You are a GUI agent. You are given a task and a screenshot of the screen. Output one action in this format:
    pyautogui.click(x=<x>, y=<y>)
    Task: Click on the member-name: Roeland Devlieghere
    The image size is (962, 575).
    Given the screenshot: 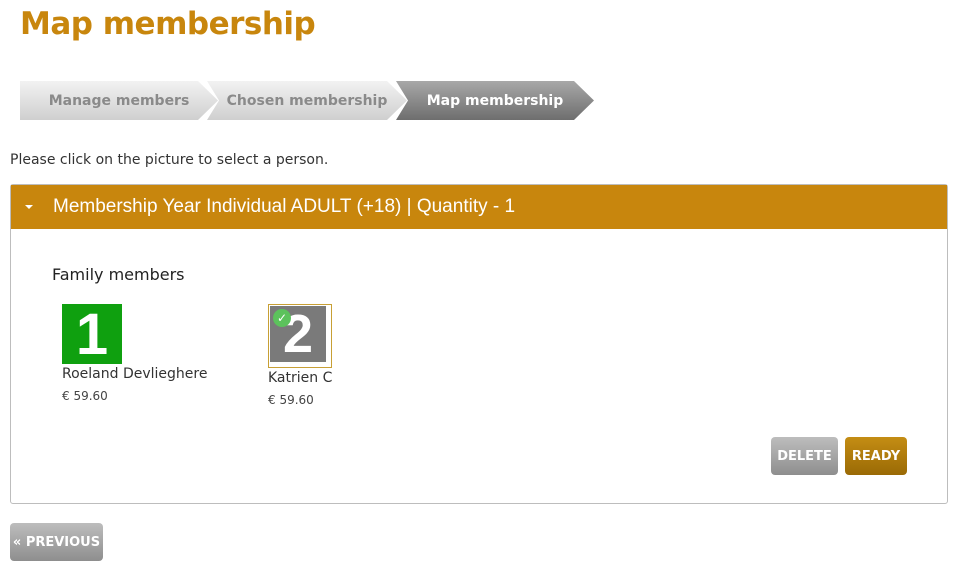 What is the action you would take?
    pyautogui.click(x=135, y=374)
    